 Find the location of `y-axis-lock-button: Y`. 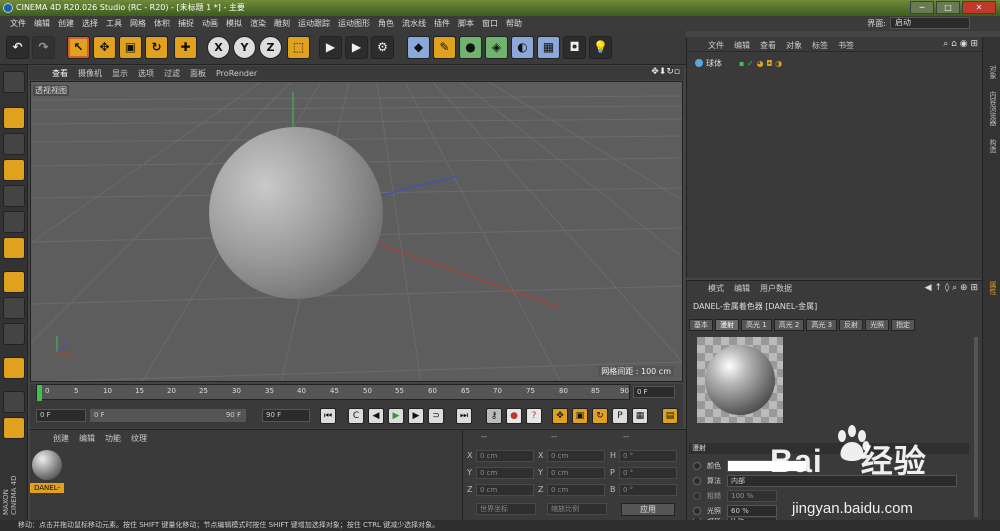

y-axis-lock-button: Y is located at coordinates (244, 47).